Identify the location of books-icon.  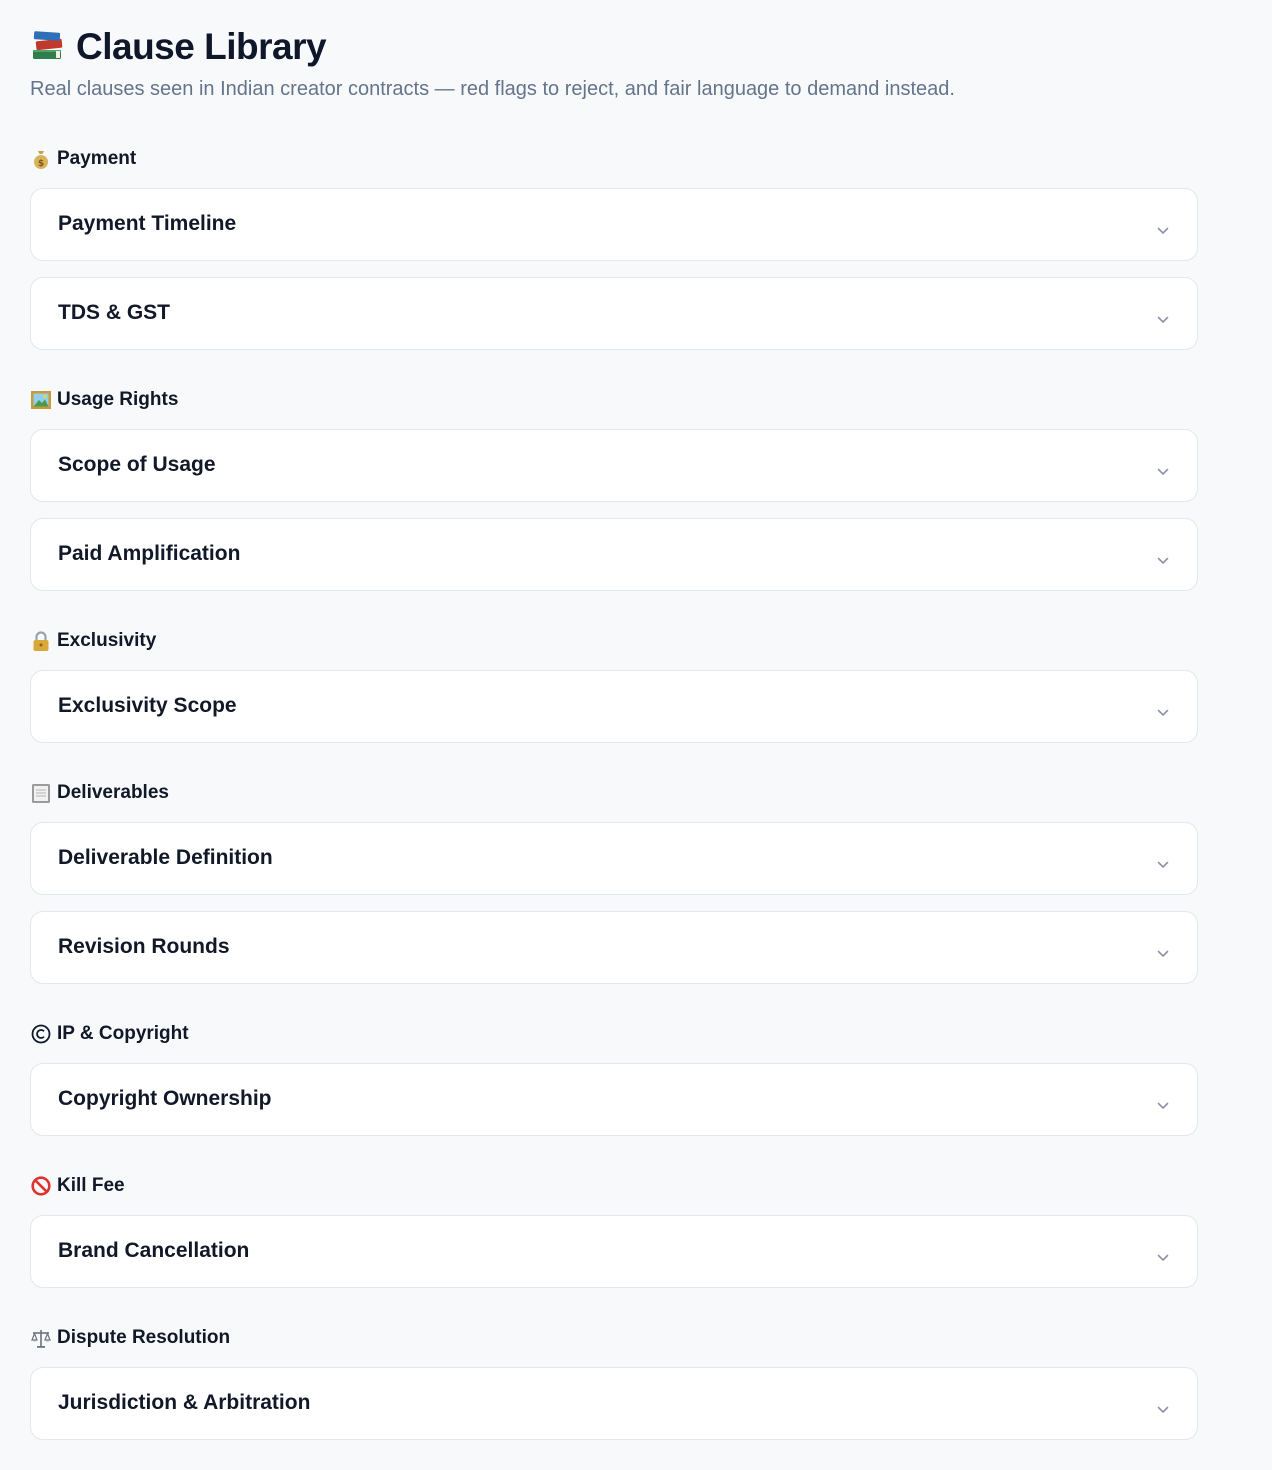
(48, 47).